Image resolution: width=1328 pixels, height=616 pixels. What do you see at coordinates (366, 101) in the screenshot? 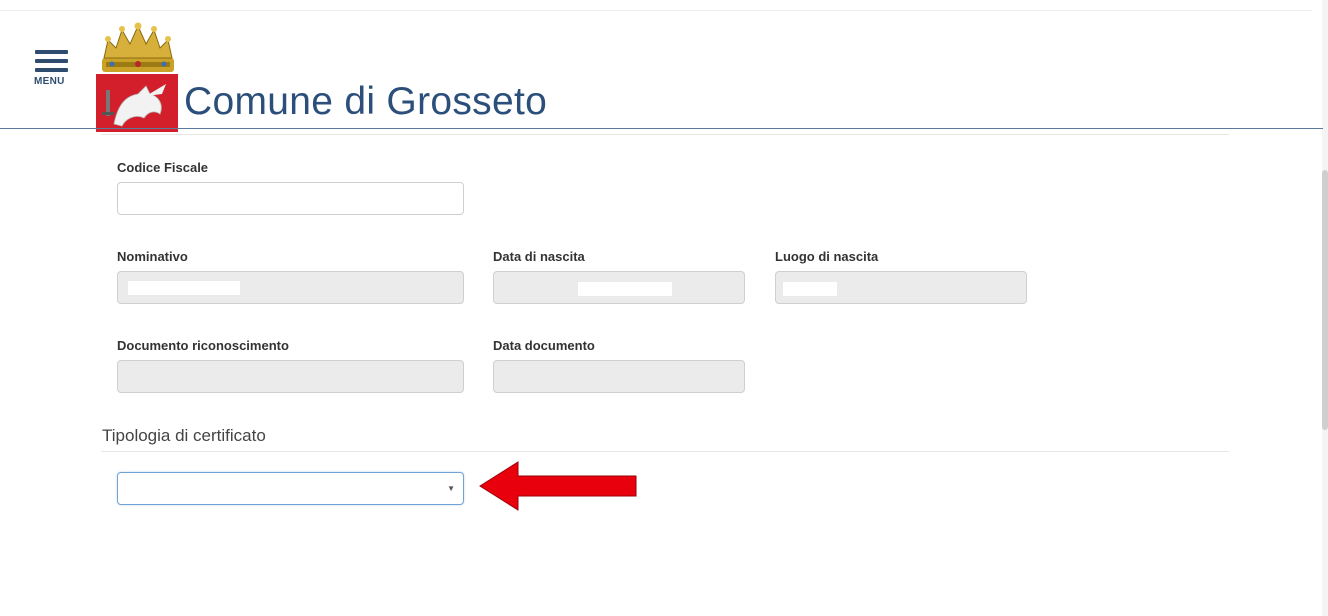
I see `site-title: Comune di Grosseto` at bounding box center [366, 101].